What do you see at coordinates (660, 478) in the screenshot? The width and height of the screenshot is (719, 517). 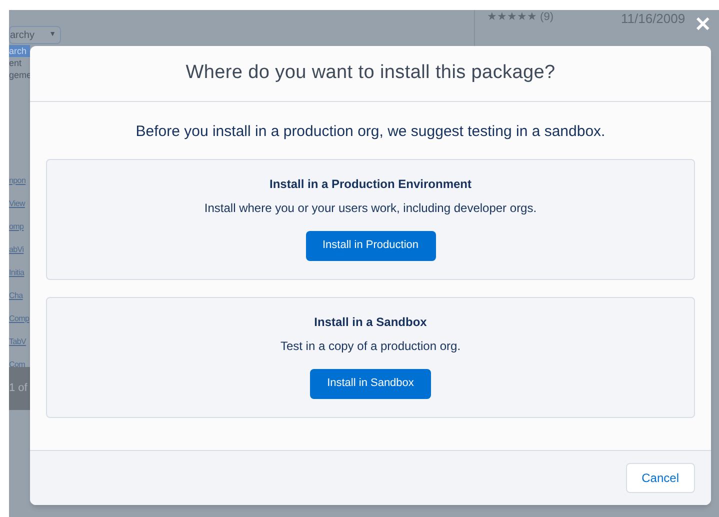 I see `cancel-button: Cancel` at bounding box center [660, 478].